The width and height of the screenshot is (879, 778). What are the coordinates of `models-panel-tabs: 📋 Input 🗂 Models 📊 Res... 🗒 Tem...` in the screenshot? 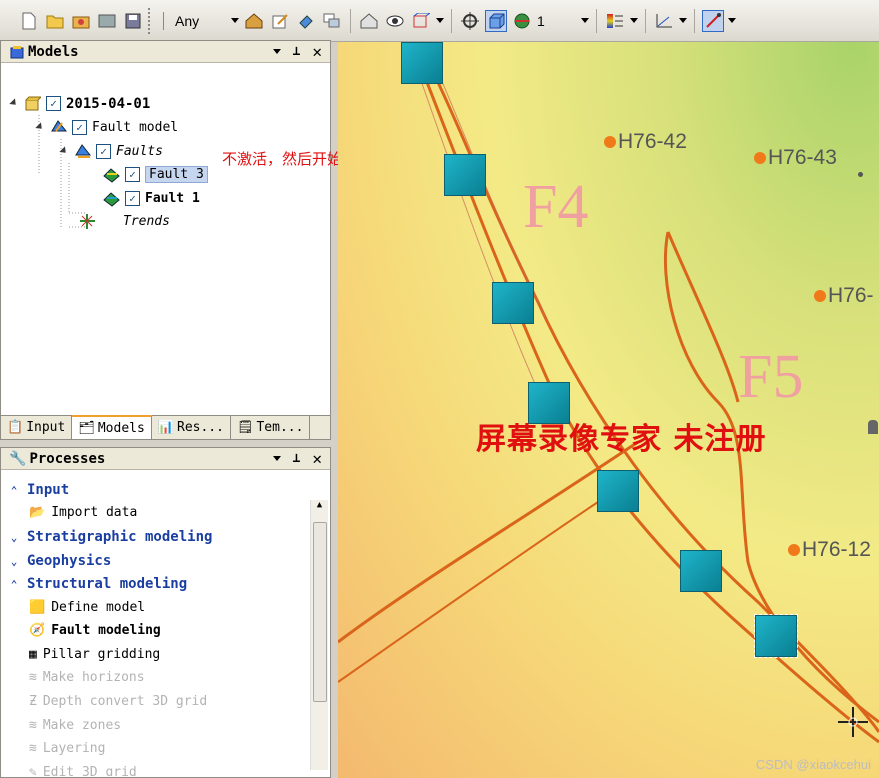 It's located at (165, 427).